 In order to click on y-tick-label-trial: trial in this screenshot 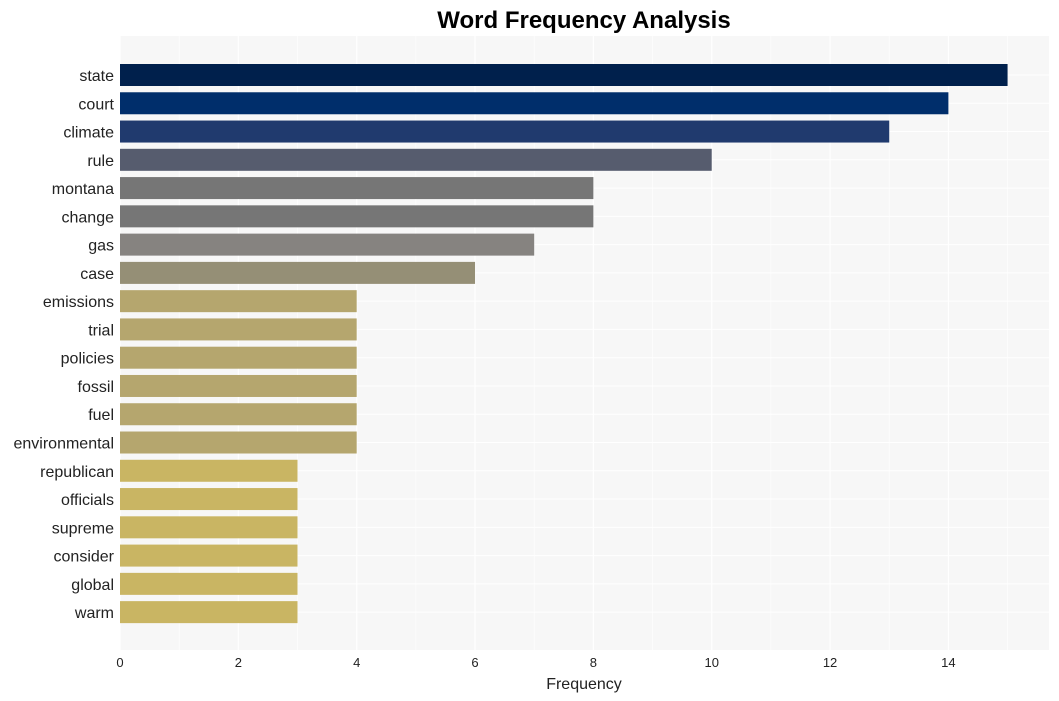, I will do `click(101, 330)`.